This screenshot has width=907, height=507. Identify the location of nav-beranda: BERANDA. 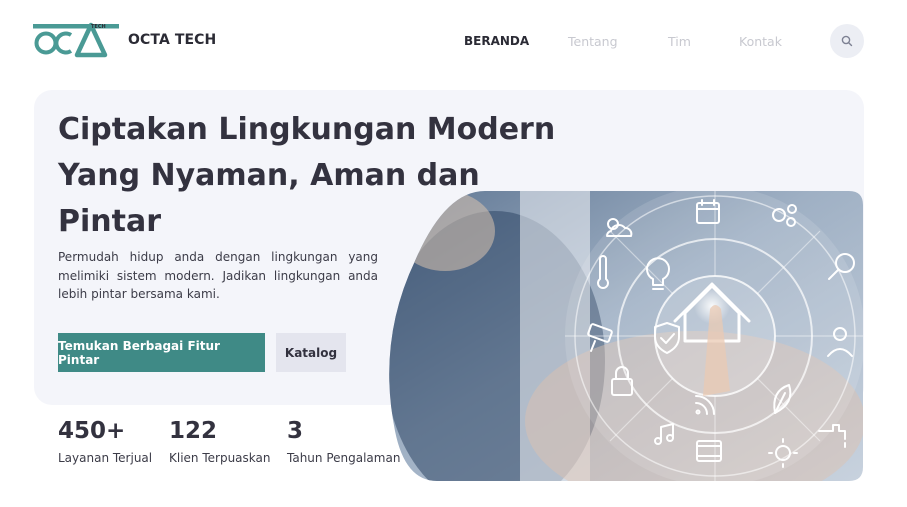
(496, 41).